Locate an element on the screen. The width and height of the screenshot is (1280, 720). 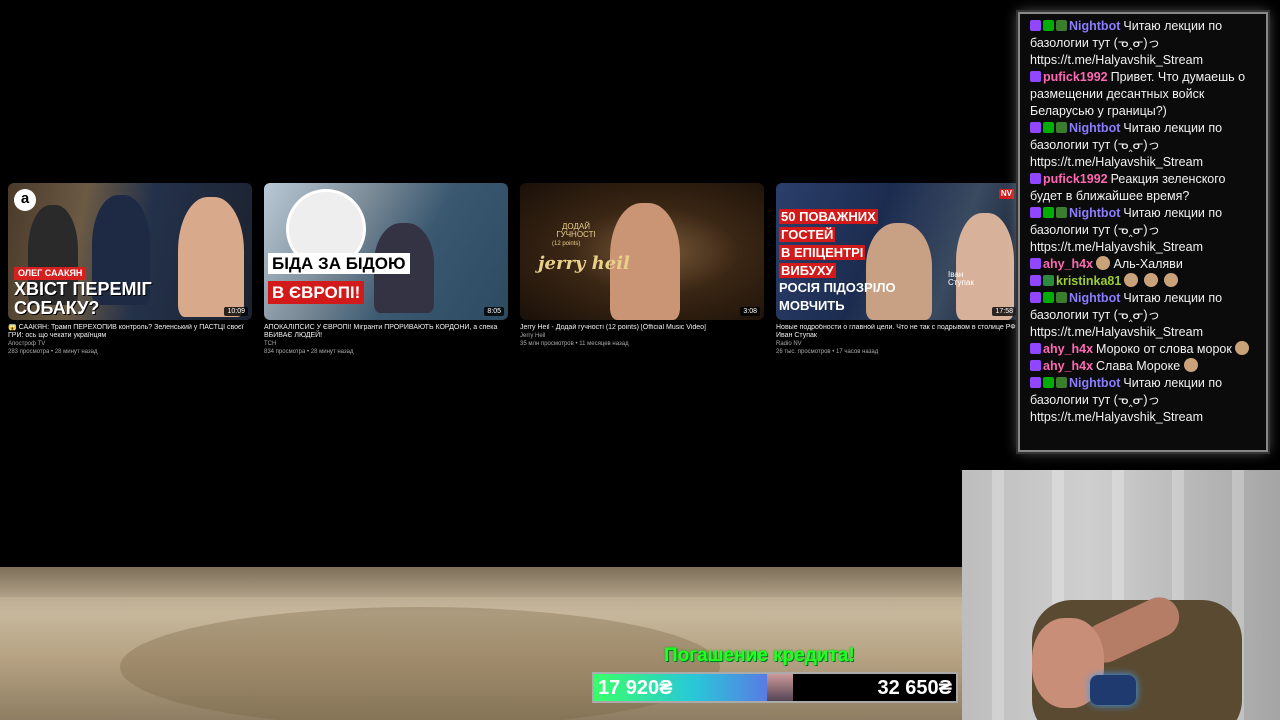
subscriber-badge-icon is located at coordinates (1048, 280).